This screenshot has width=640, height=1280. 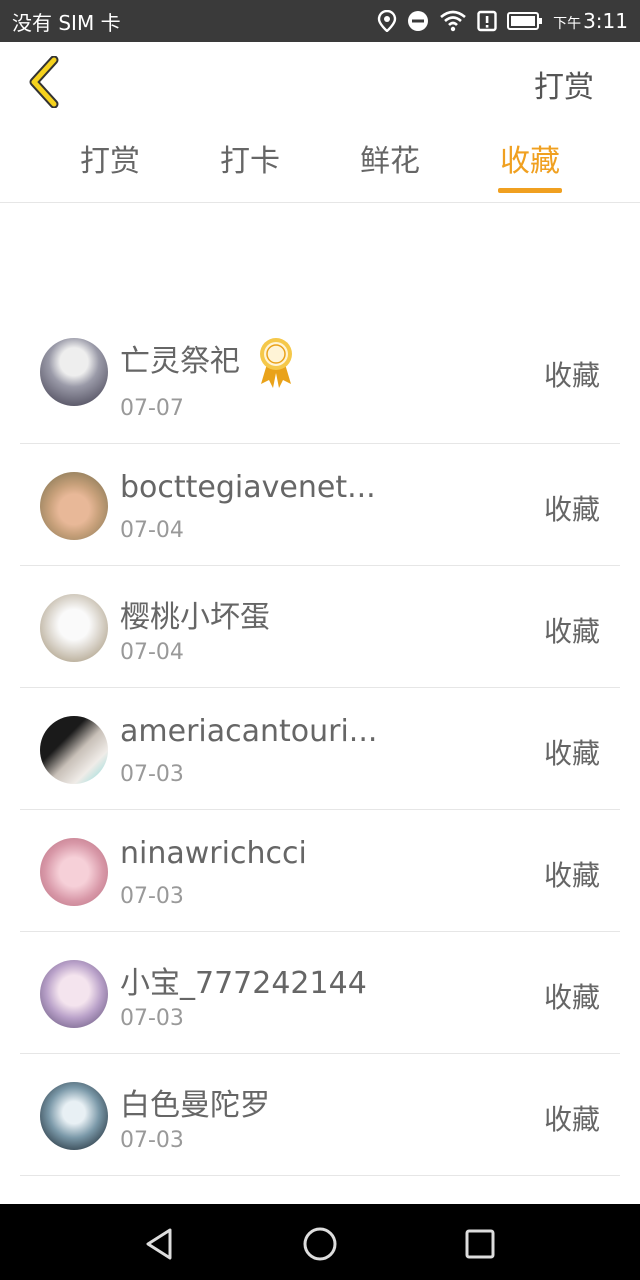 I want to click on recents-square-icon, so click(x=480, y=1244).